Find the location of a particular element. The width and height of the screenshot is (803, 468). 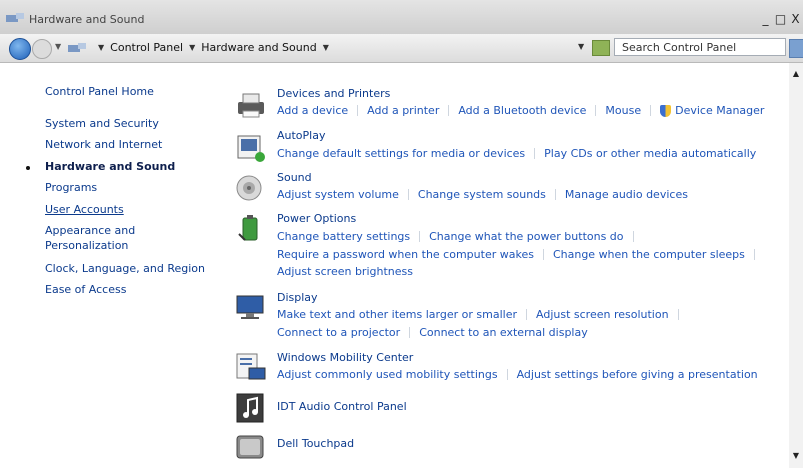

autoplay-title: AutoPlay is located at coordinates (301, 135).